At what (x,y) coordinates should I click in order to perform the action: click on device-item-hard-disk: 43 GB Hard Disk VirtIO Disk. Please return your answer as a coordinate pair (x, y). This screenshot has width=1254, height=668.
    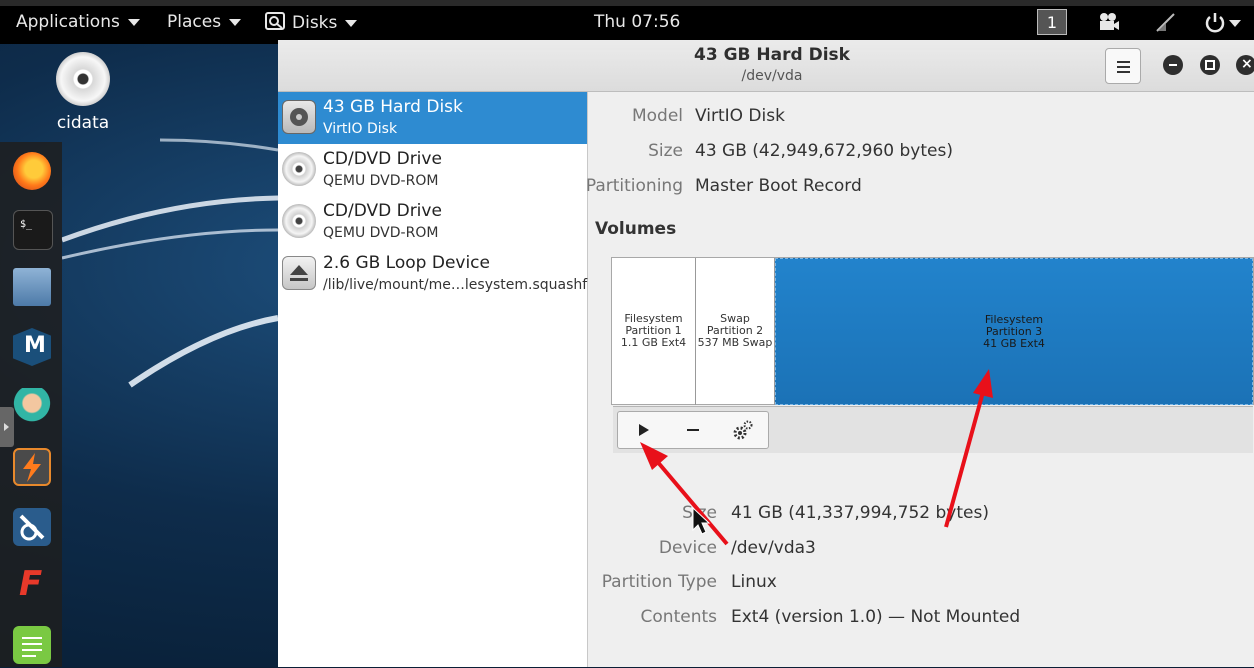
    Looking at the image, I should click on (432, 118).